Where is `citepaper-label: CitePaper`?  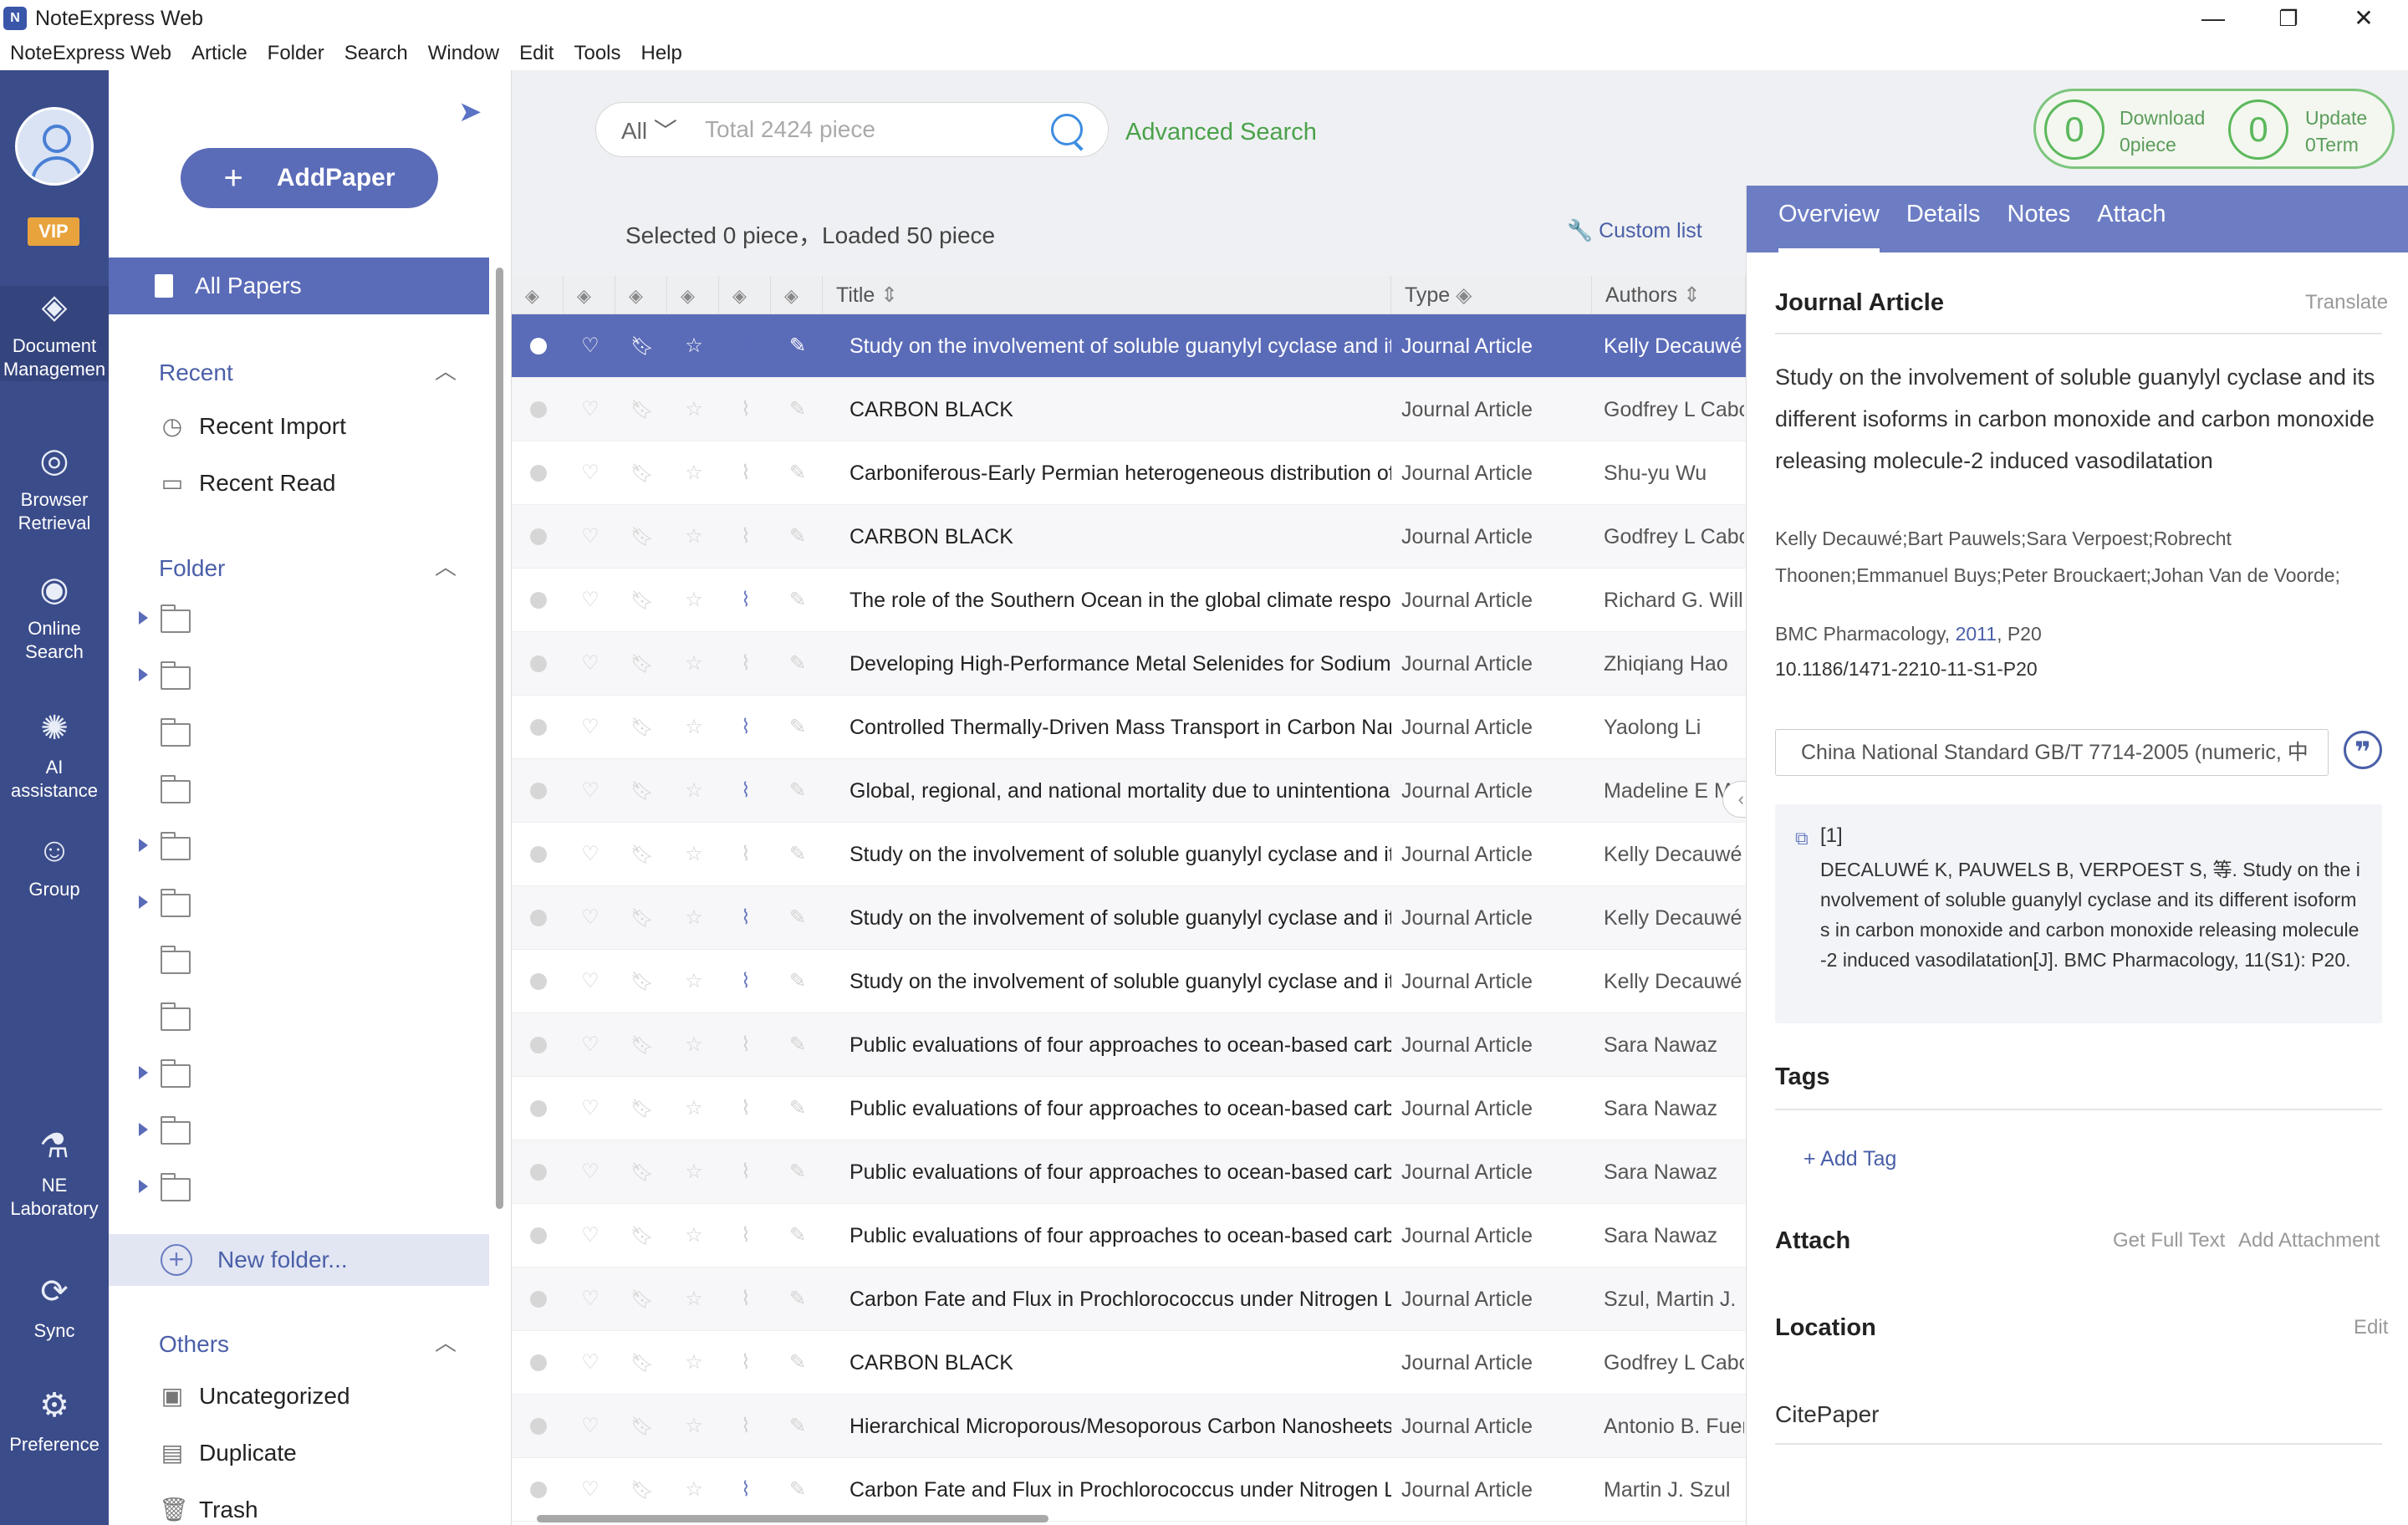
citepaper-label: CitePaper is located at coordinates (2080, 1414).